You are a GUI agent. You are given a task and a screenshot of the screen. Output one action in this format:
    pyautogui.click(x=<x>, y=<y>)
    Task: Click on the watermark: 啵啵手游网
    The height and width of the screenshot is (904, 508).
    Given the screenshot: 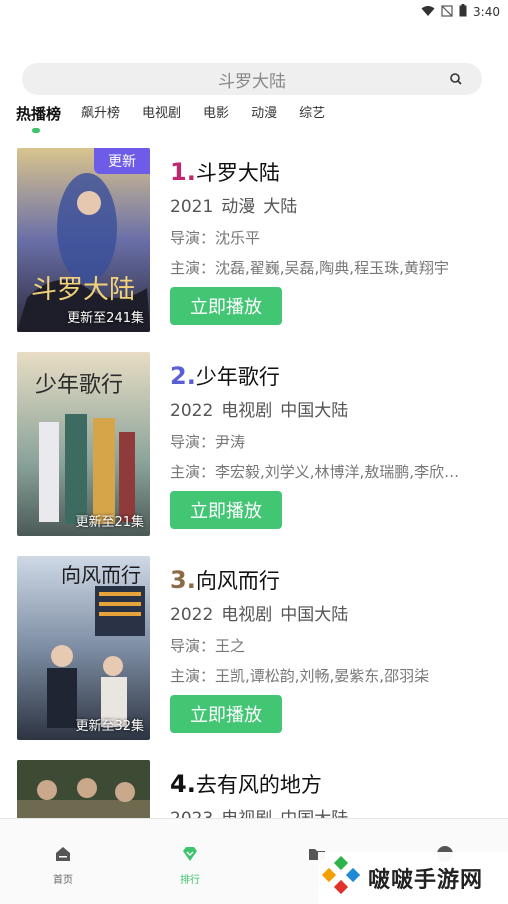 What is the action you would take?
    pyautogui.click(x=413, y=878)
    